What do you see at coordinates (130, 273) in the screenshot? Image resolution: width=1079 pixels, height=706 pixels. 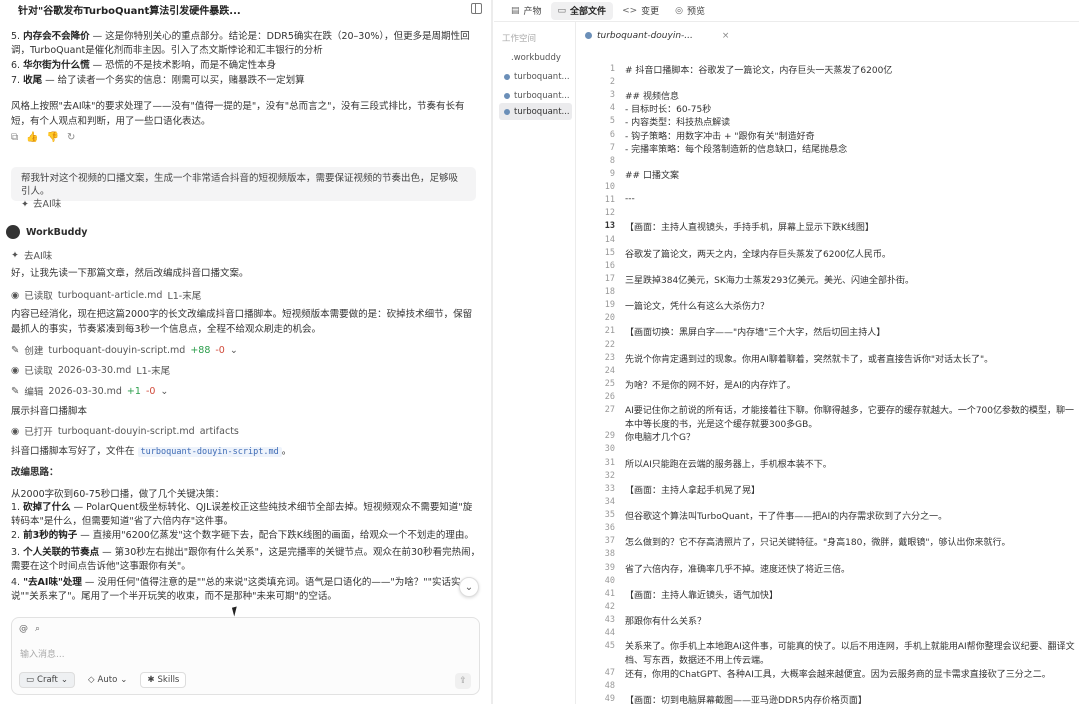 I see `intro-text: 好，让我先读一下那篇文章，然后改编成抖音口播文案。` at bounding box center [130, 273].